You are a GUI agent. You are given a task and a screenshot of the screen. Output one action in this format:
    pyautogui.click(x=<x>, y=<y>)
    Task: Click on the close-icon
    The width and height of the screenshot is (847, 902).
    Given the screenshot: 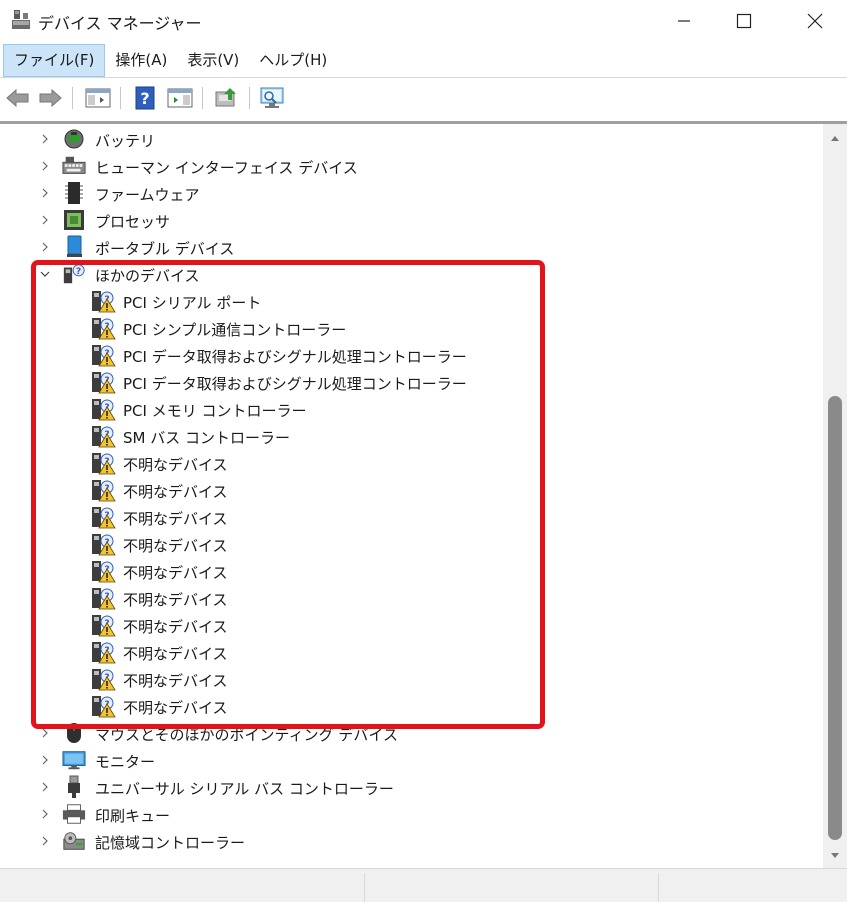 What is the action you would take?
    pyautogui.click(x=815, y=21)
    